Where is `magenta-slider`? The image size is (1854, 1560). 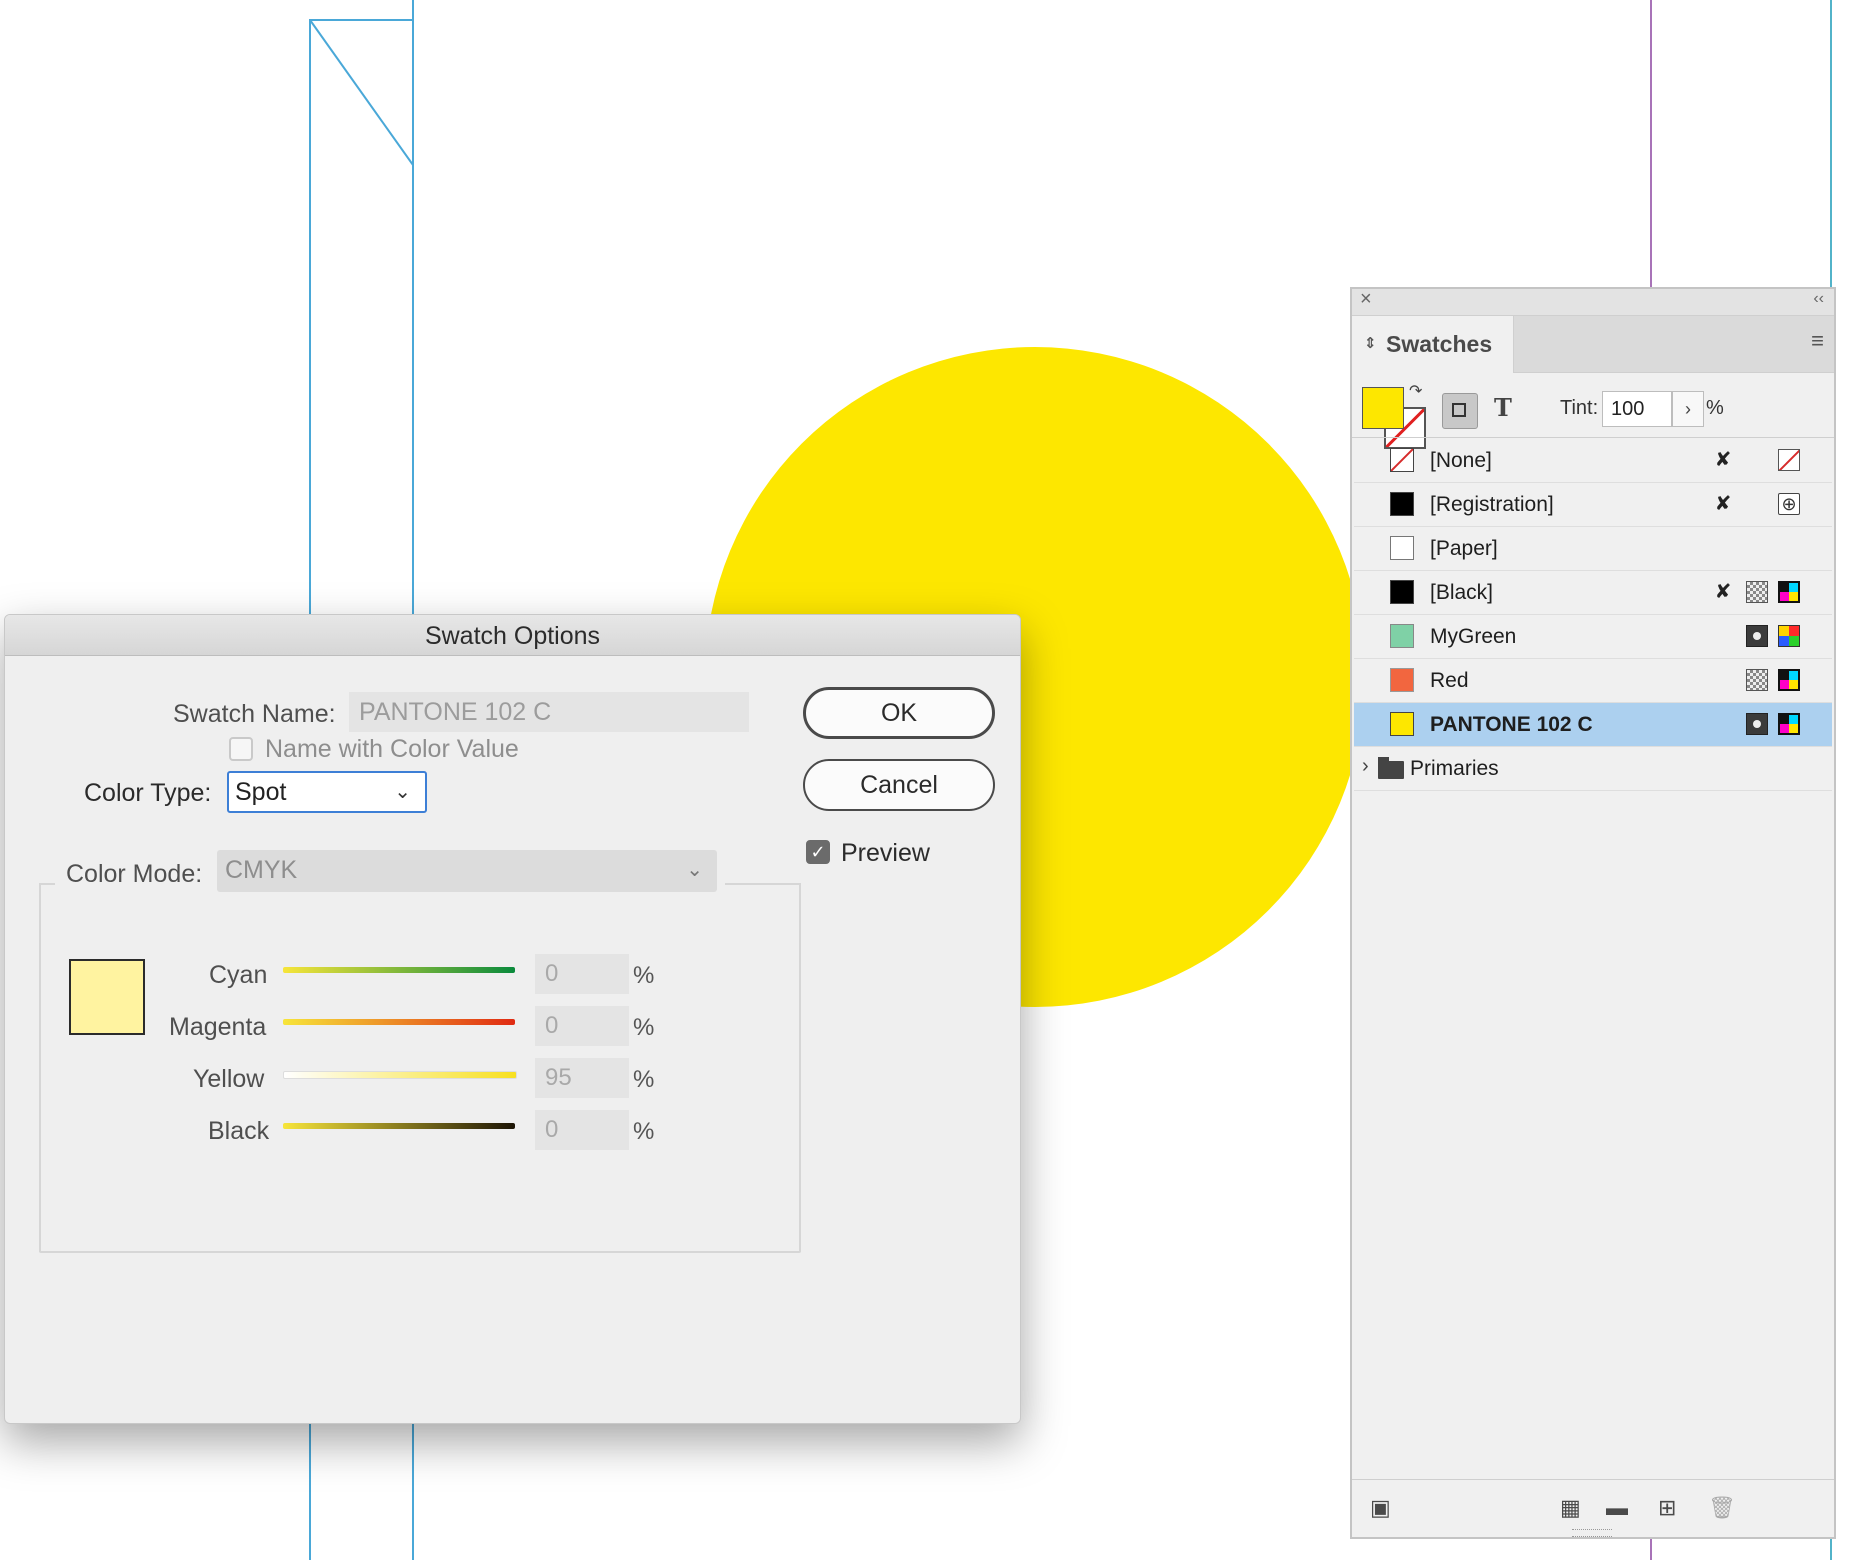
magenta-slider is located at coordinates (399, 1022).